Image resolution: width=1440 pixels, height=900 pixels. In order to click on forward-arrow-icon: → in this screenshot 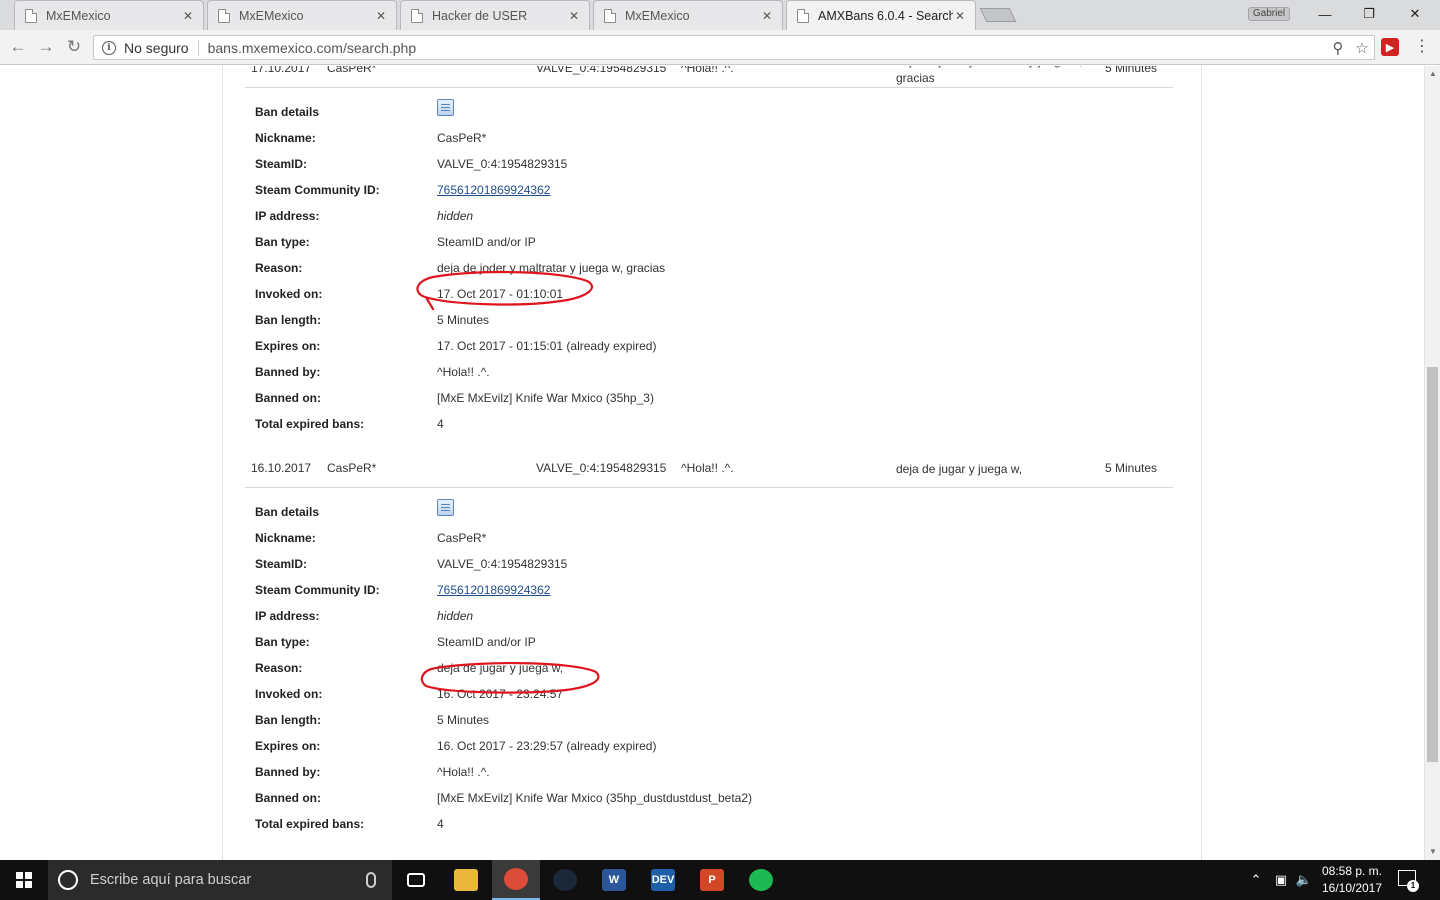, I will do `click(46, 47)`.